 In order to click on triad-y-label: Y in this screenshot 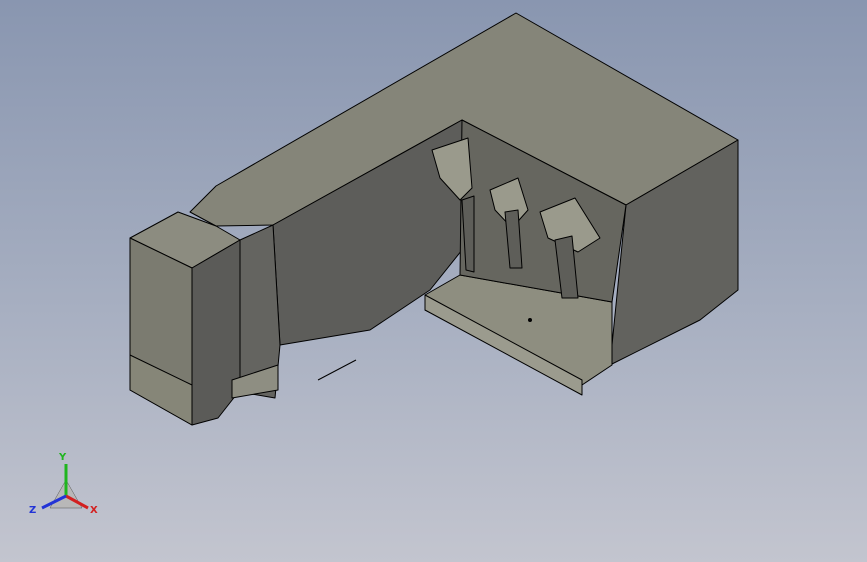, I will do `click(63, 457)`.